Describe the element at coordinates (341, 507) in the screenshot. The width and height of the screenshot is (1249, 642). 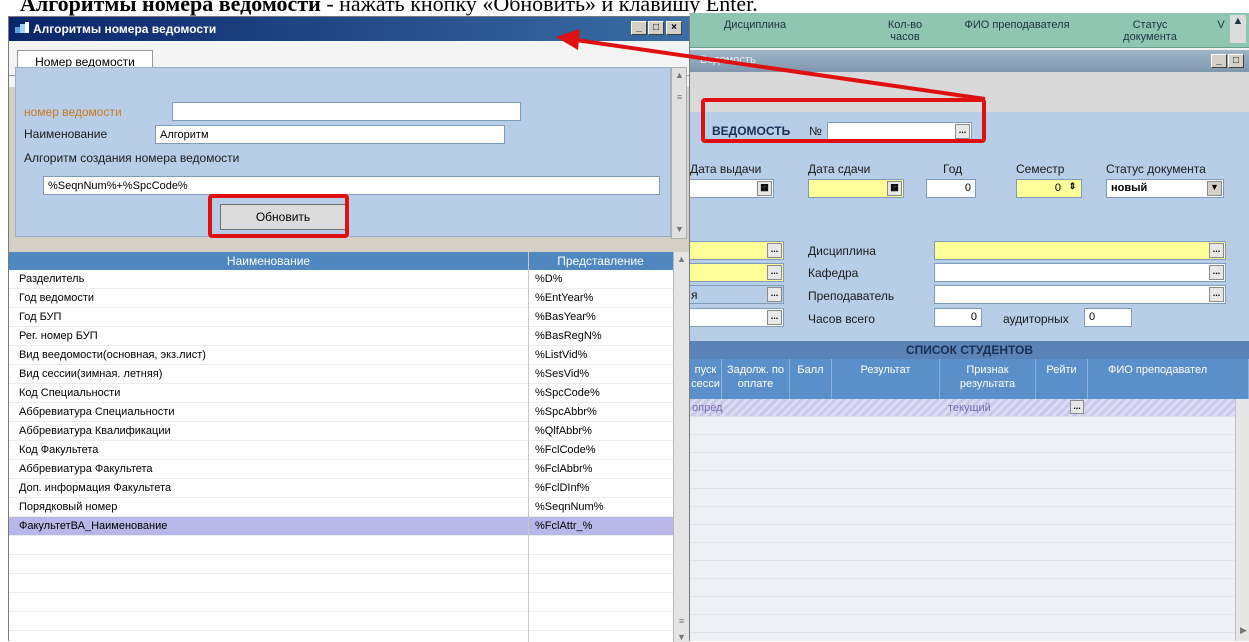
I see `grid-row: Порядковый номер %SeqnNum%` at that location.